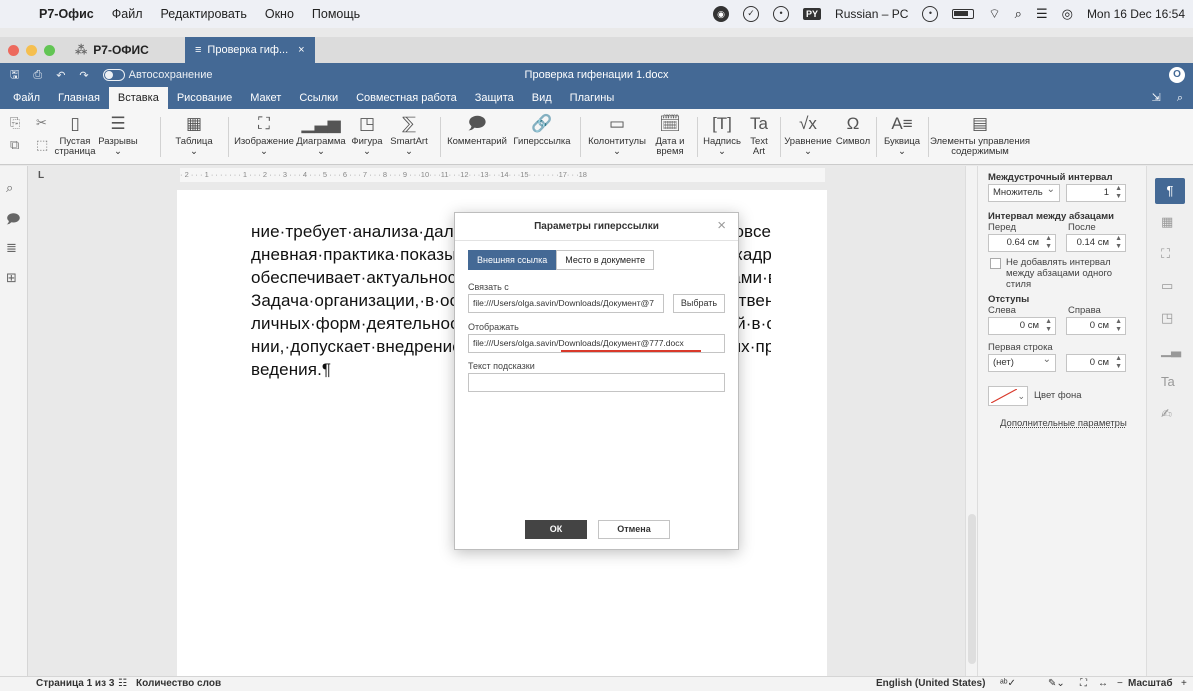 Image resolution: width=1193 pixels, height=691 pixels. What do you see at coordinates (1166, 414) in the screenshot?
I see `signature-settings-icon: ✍` at bounding box center [1166, 414].